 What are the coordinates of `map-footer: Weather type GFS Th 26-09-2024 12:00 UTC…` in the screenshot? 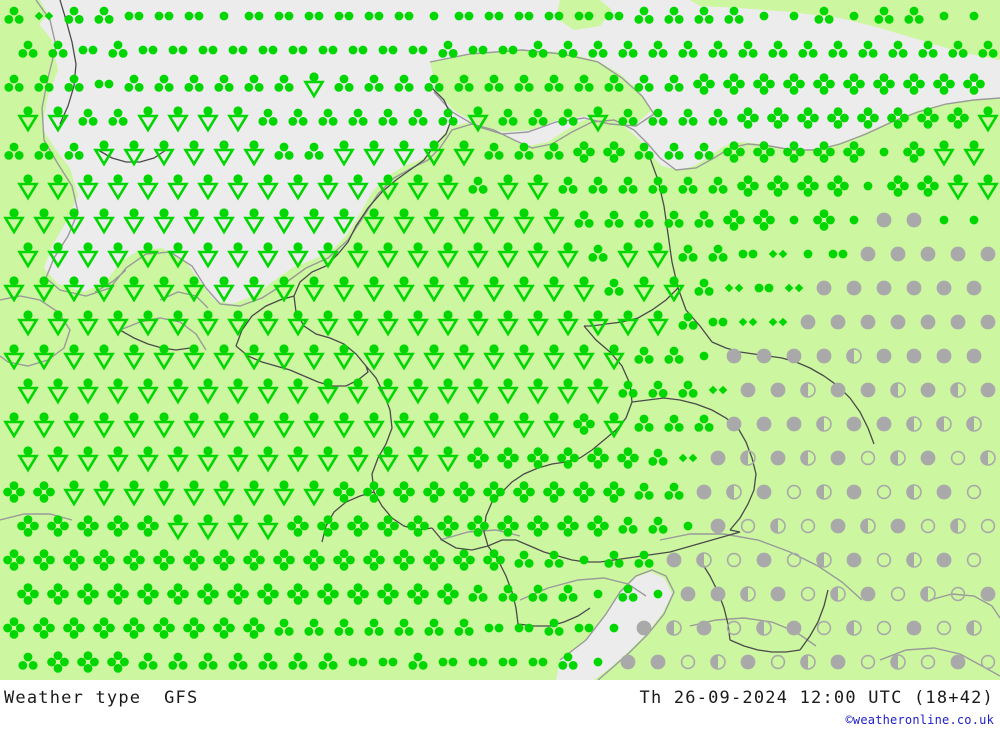 It's located at (500, 706).